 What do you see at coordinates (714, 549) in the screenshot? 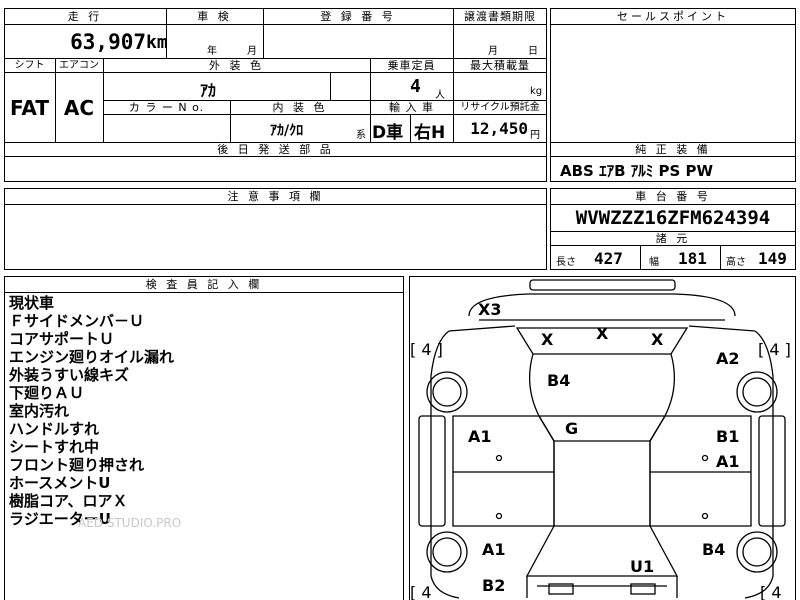
I see `right-rear-quarter-mark: B4` at bounding box center [714, 549].